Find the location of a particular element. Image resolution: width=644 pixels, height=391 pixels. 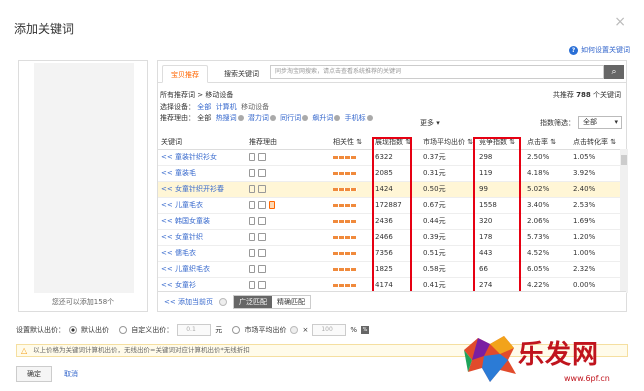

col-impressions: 展现指数 ⇅ is located at coordinates (396, 142).